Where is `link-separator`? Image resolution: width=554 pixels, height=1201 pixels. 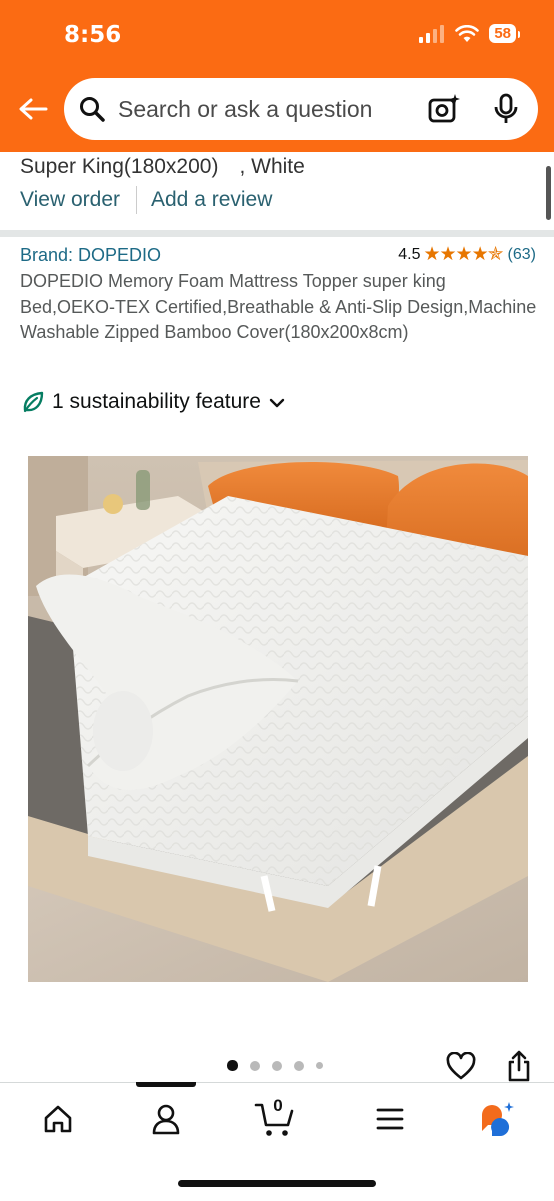 link-separator is located at coordinates (136, 200).